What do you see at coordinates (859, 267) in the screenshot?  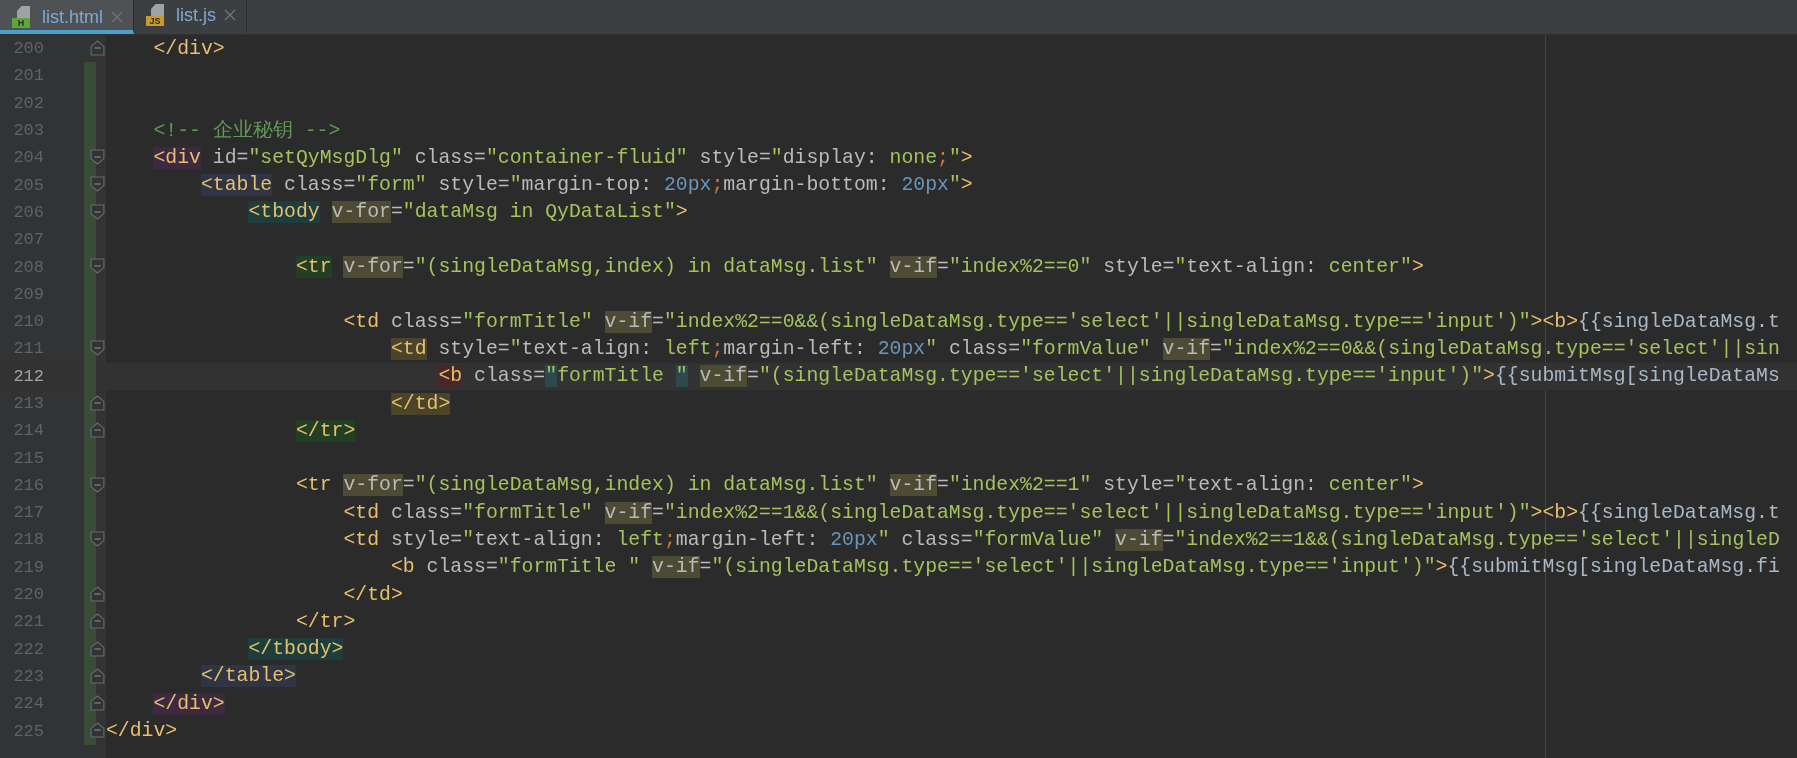 I see `code-line: <tr v-for="(singleDataMsg,index) in dataMsg.list" v-if="index%2==0" style="text-align: center">` at bounding box center [859, 267].